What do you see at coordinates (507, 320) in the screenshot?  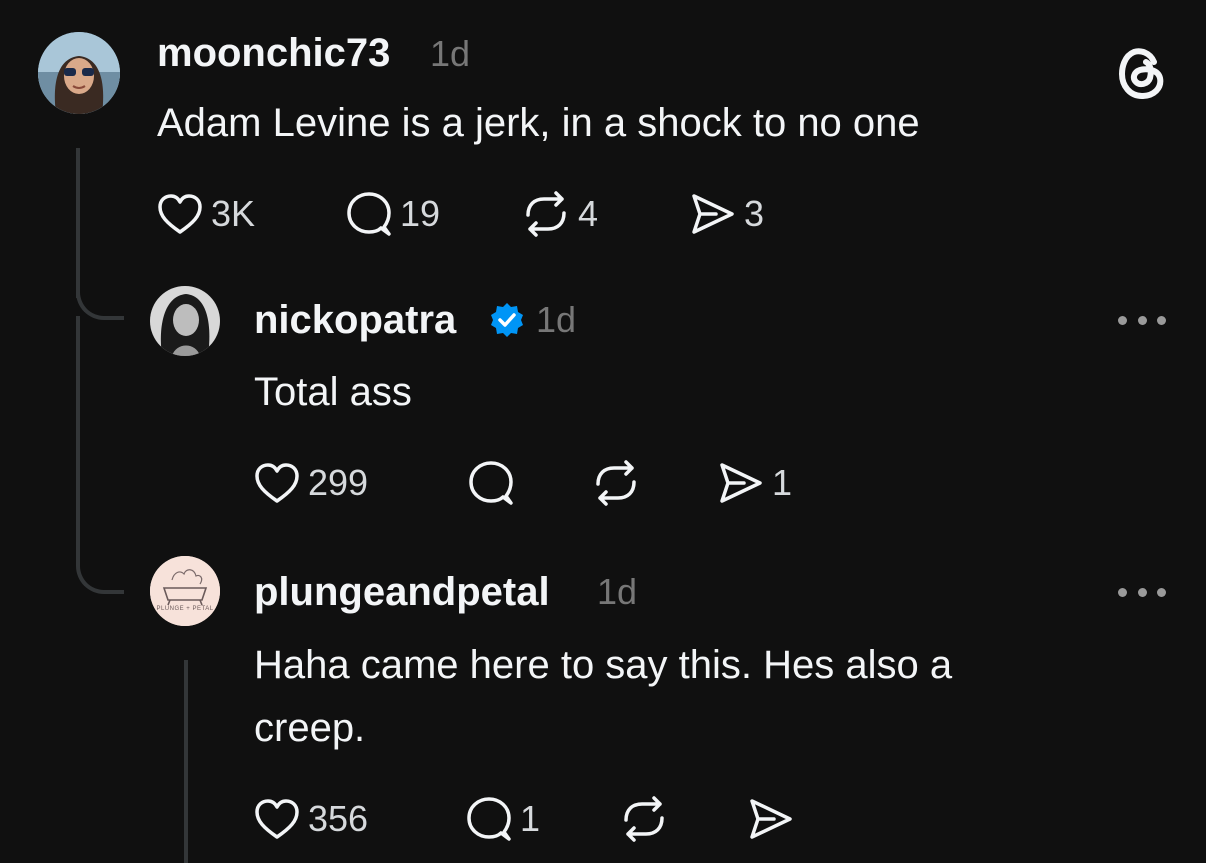 I see `verified-badge-icon` at bounding box center [507, 320].